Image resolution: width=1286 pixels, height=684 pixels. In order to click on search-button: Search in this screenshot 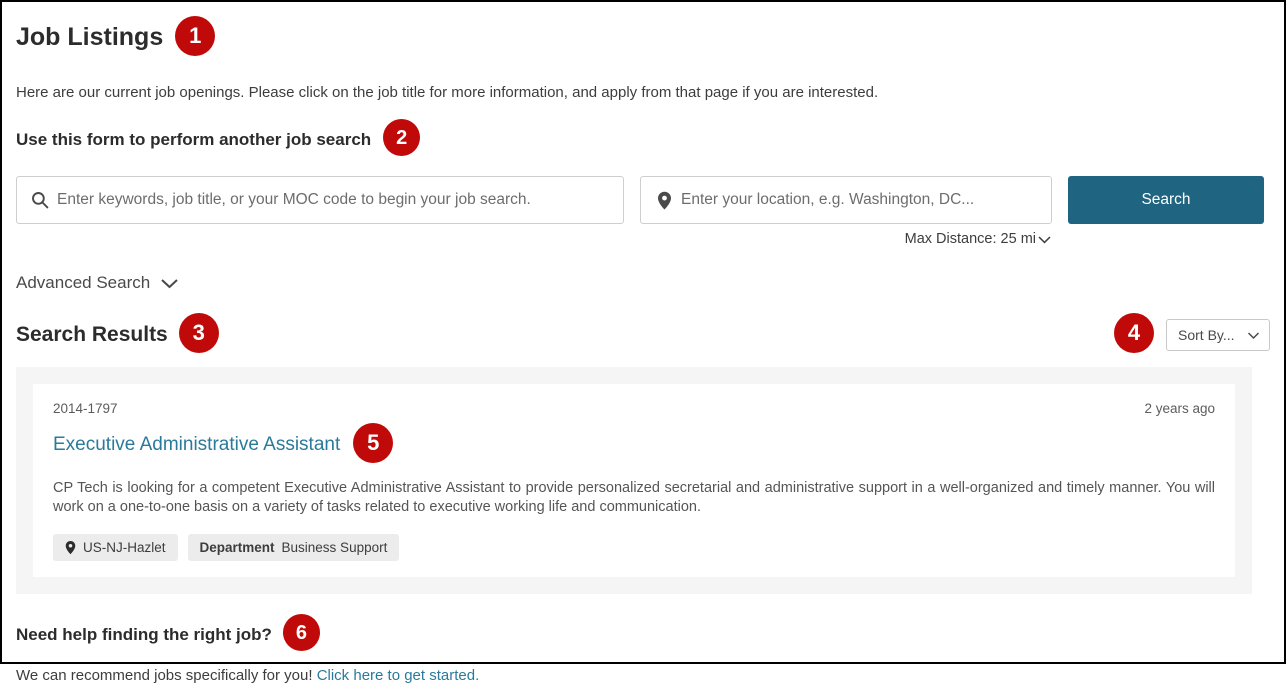, I will do `click(1166, 200)`.